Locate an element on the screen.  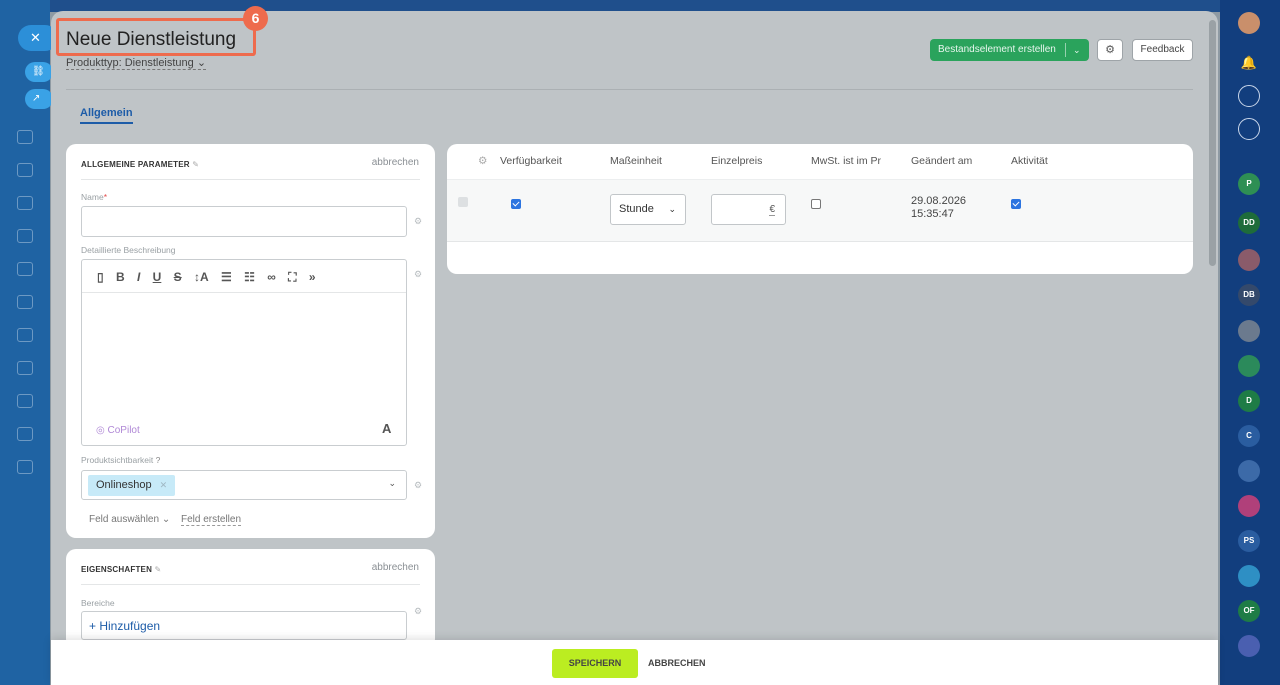
avatar-ps: PS is located at coordinates (1249, 541).